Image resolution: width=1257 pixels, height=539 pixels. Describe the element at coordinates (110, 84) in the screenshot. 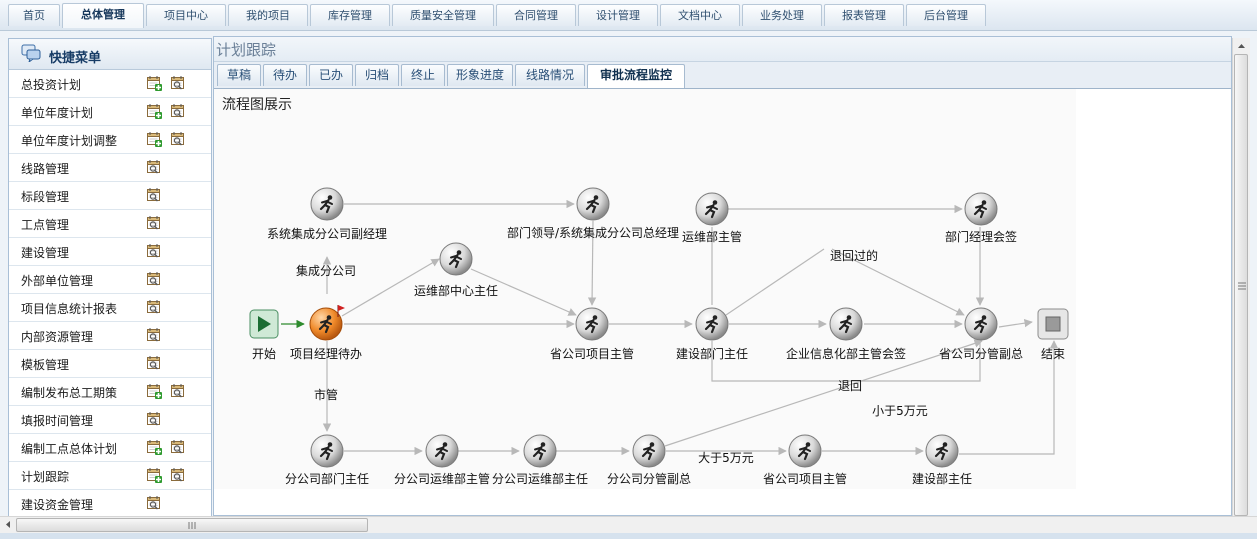

I see `quick-menu-item: 总投资计划` at that location.